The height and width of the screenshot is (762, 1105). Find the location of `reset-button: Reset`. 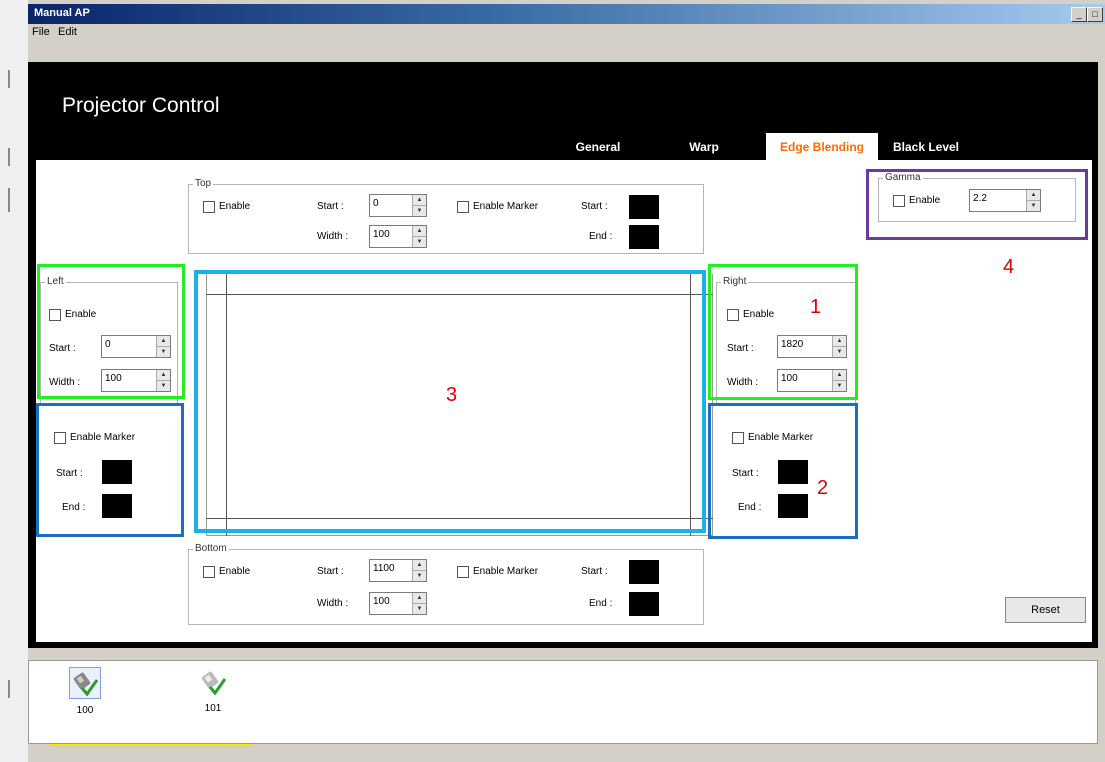

reset-button: Reset is located at coordinates (1045, 610).